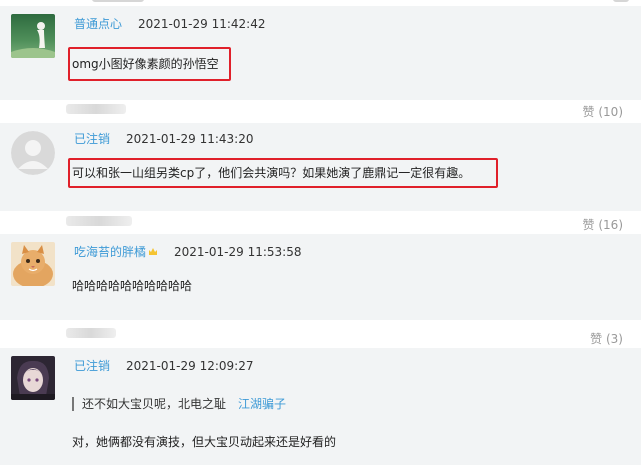  Describe the element at coordinates (603, 225) in the screenshot. I see `like-button: 赞 (16)` at that location.